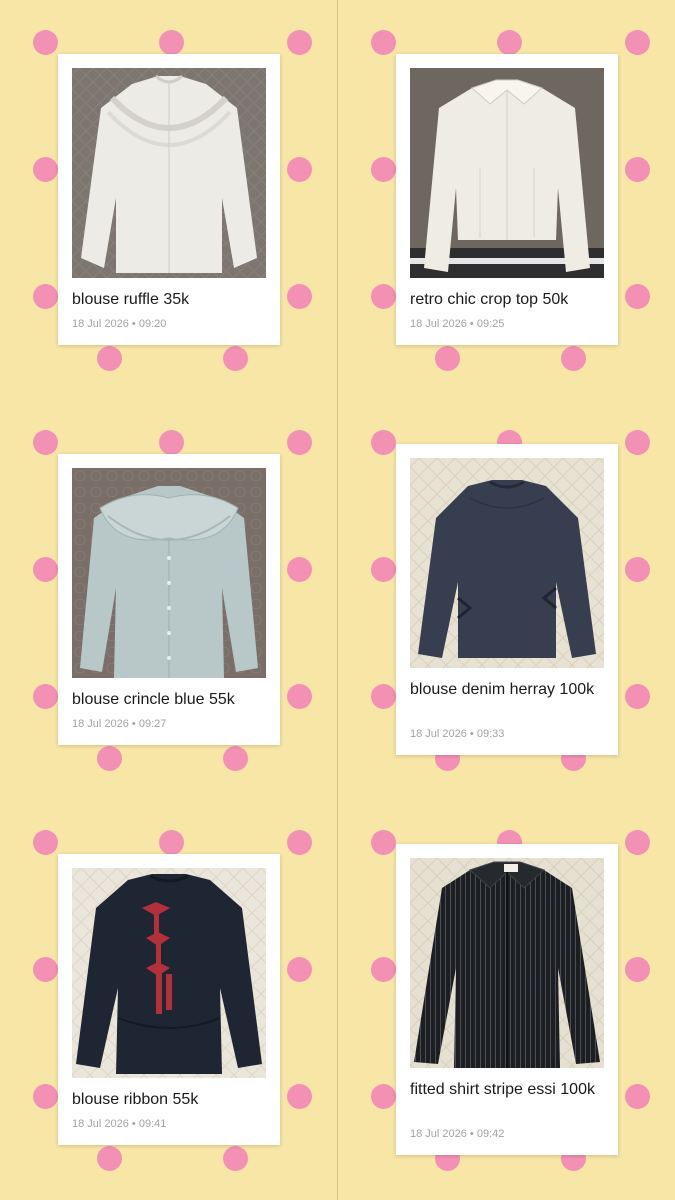 This screenshot has height=1200, width=675. Describe the element at coordinates (508, 300) in the screenshot. I see `post-title: retro chic crop top 50k` at that location.